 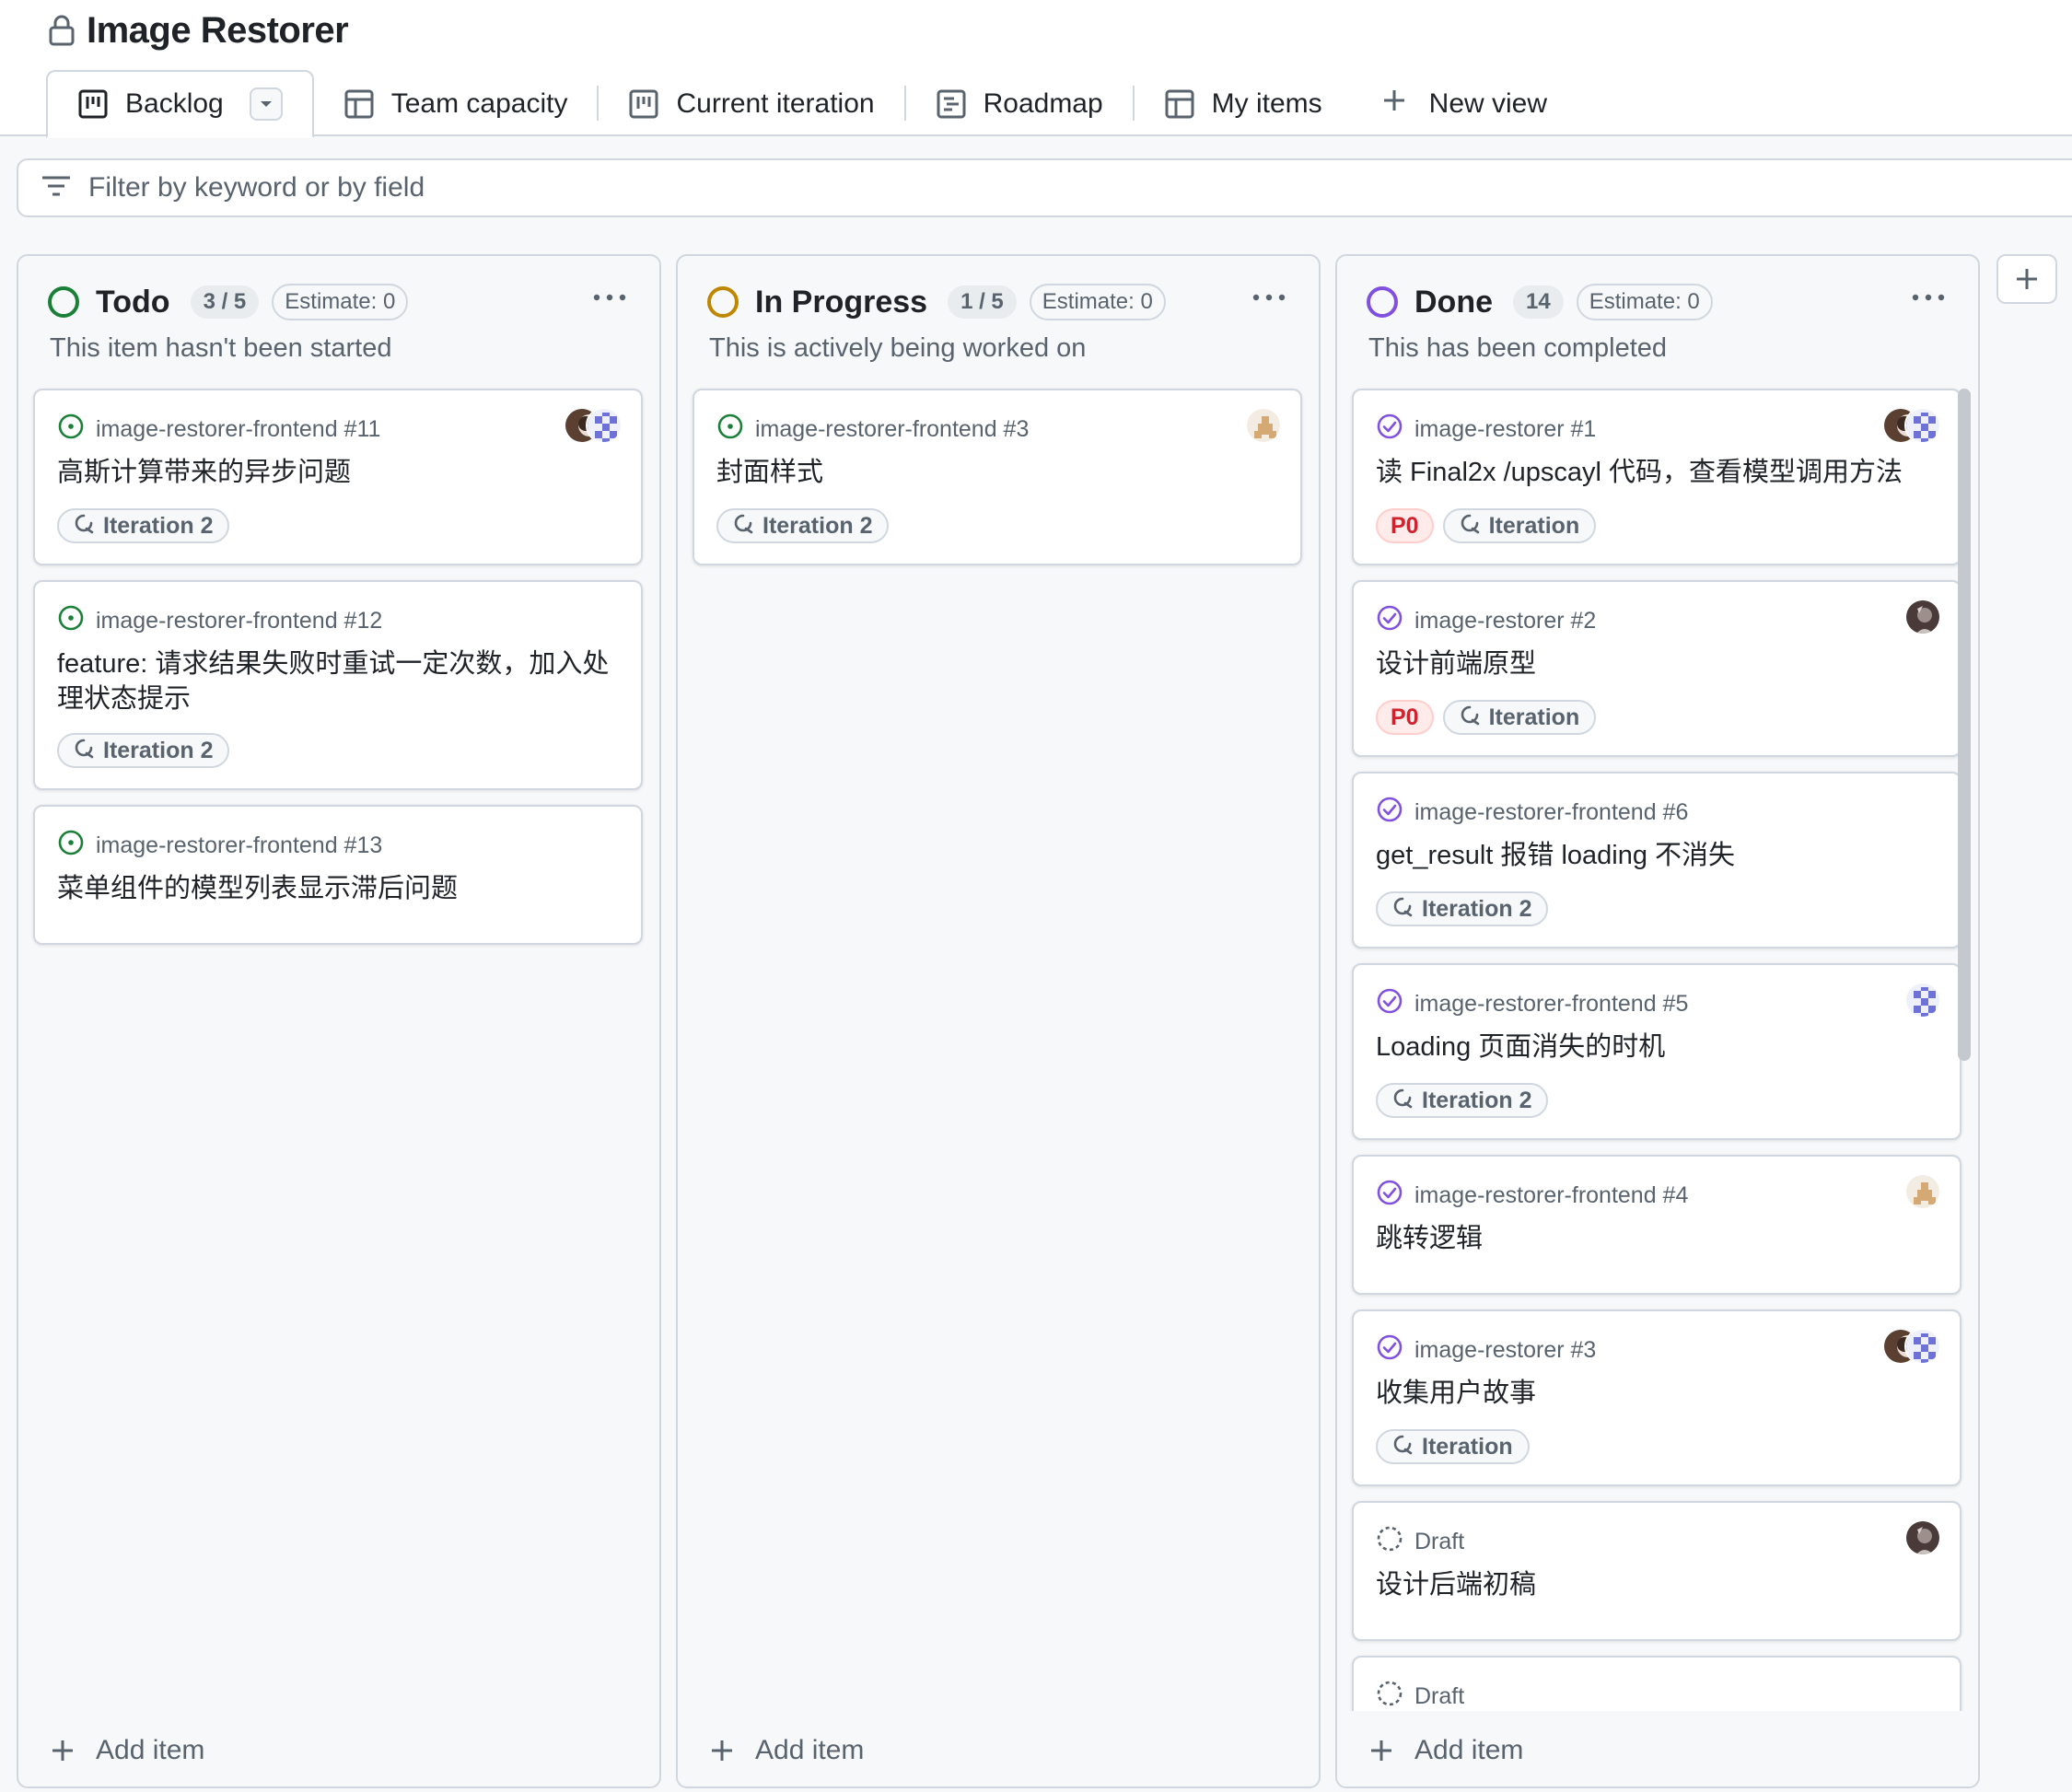 I want to click on roadmap-icon, so click(x=951, y=104).